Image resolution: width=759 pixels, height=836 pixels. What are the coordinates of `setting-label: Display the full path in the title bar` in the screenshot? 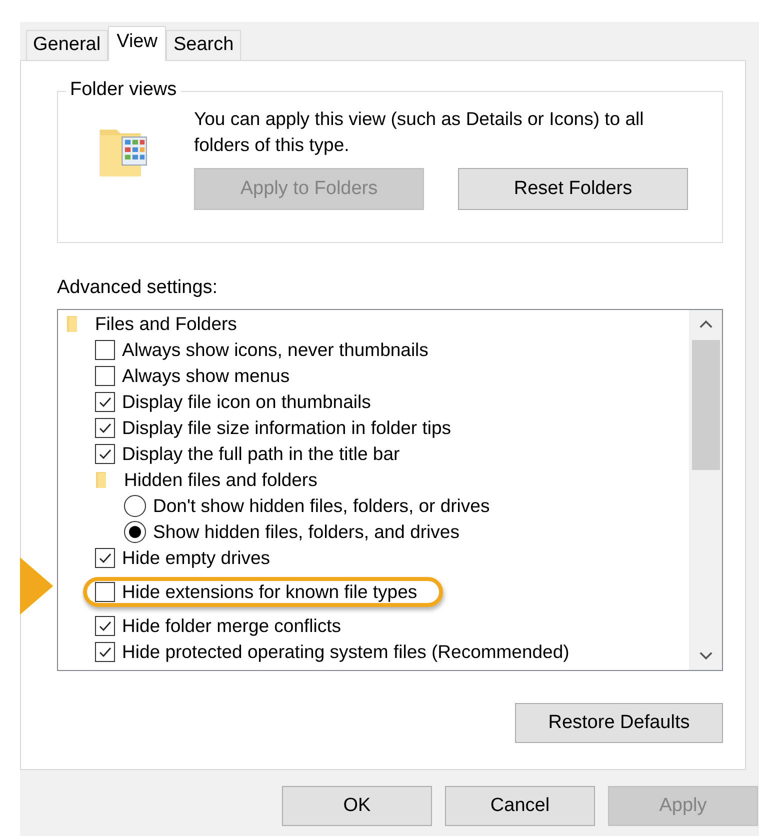 It's located at (261, 454).